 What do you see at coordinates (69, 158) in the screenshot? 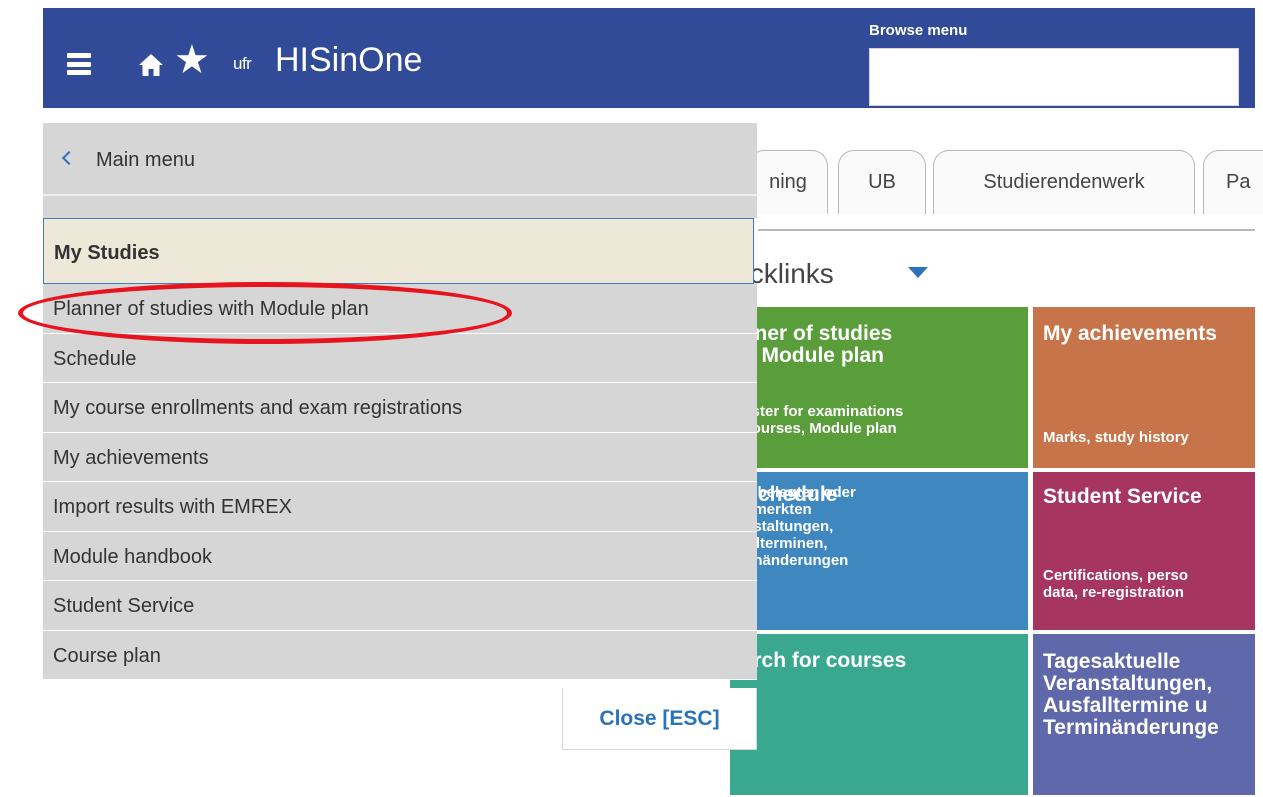
I see `chevron-left-icon` at bounding box center [69, 158].